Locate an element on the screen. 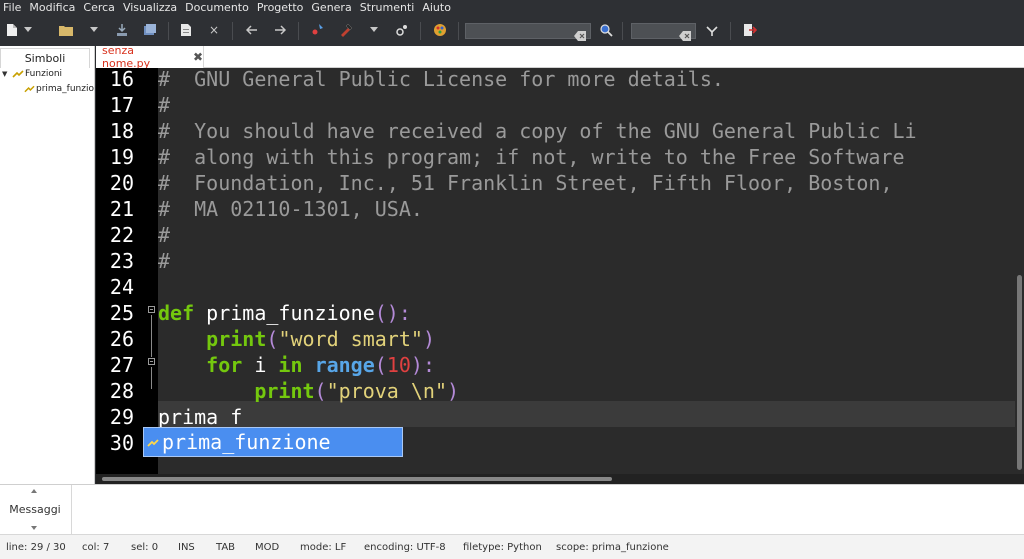 The image size is (1024, 559). status-tab: TAB is located at coordinates (226, 547).